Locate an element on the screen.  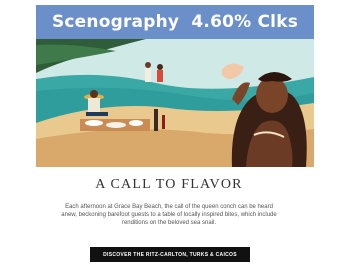
metric-banner: Scenography 4.60% Clks is located at coordinates (175, 22).